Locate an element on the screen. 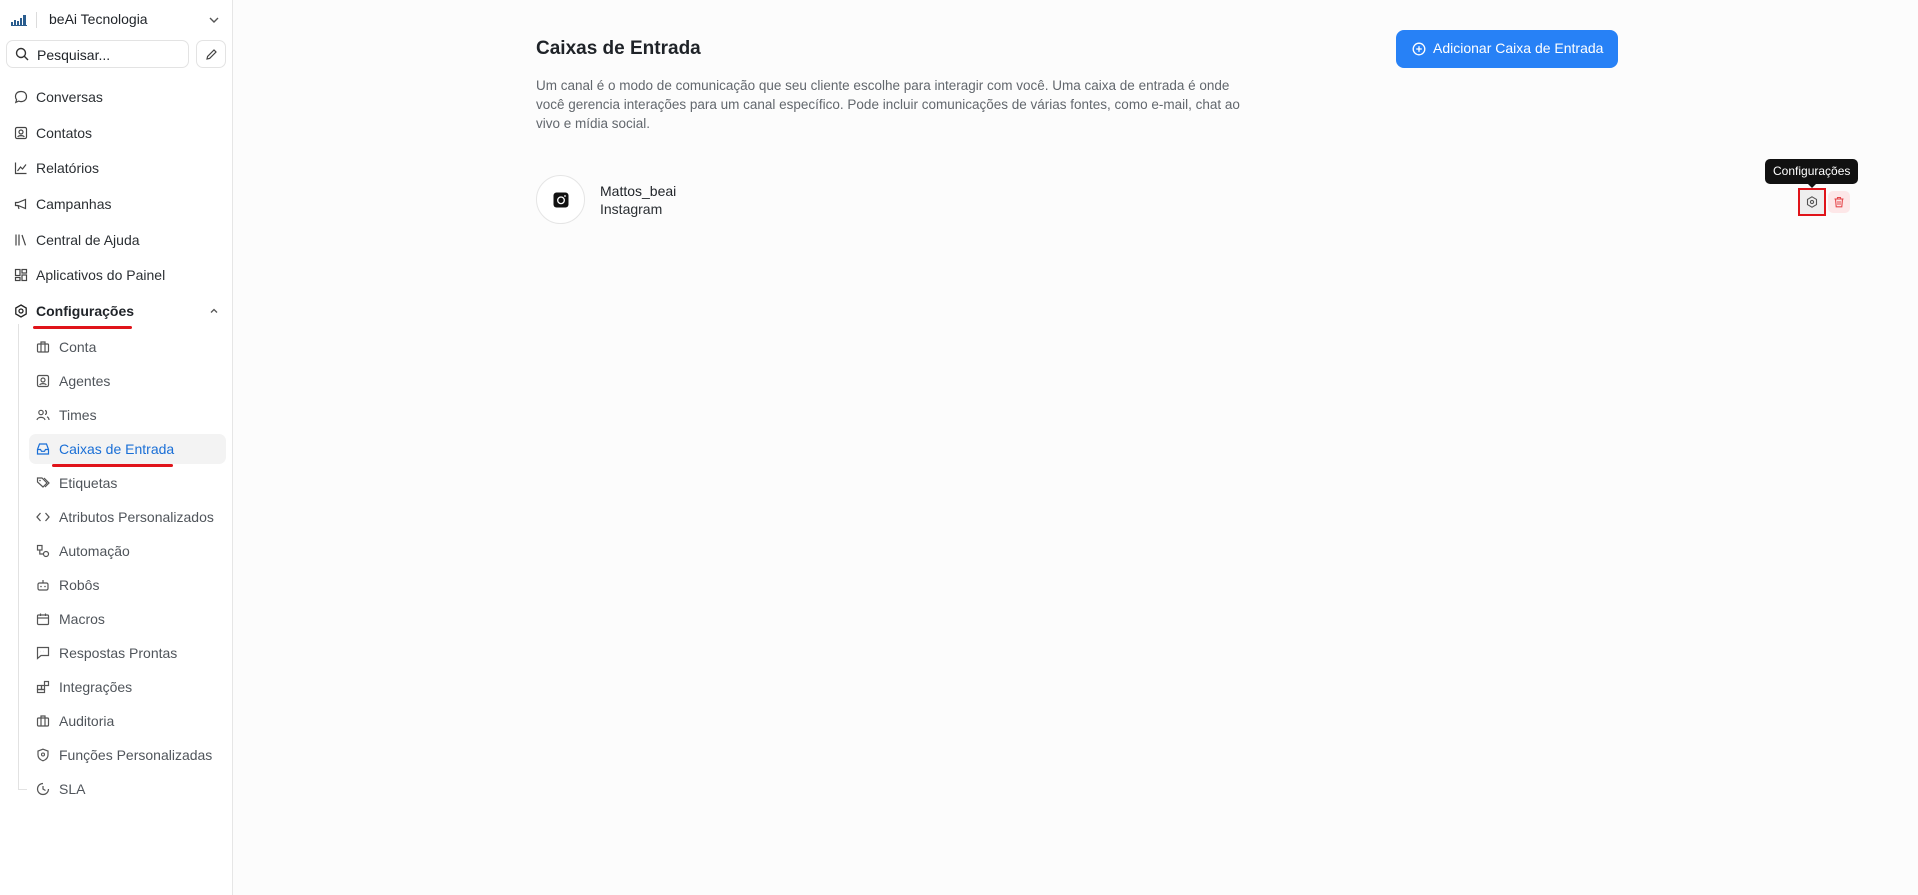 This screenshot has height=895, width=1918. instagram-icon is located at coordinates (561, 200).